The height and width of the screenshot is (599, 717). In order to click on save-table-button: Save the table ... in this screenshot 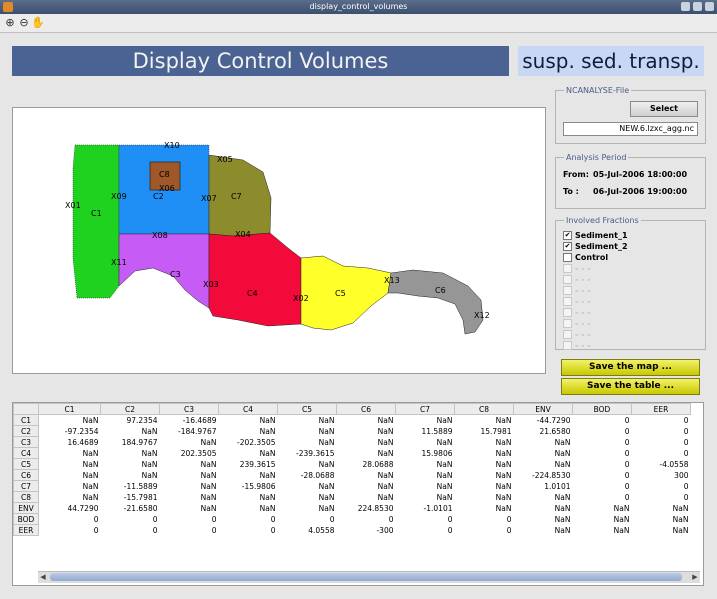, I will do `click(630, 386)`.